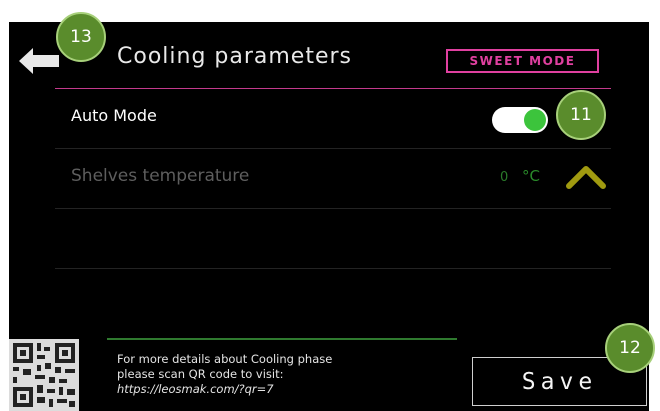  I want to click on callout-badge-save: 12, so click(630, 348).